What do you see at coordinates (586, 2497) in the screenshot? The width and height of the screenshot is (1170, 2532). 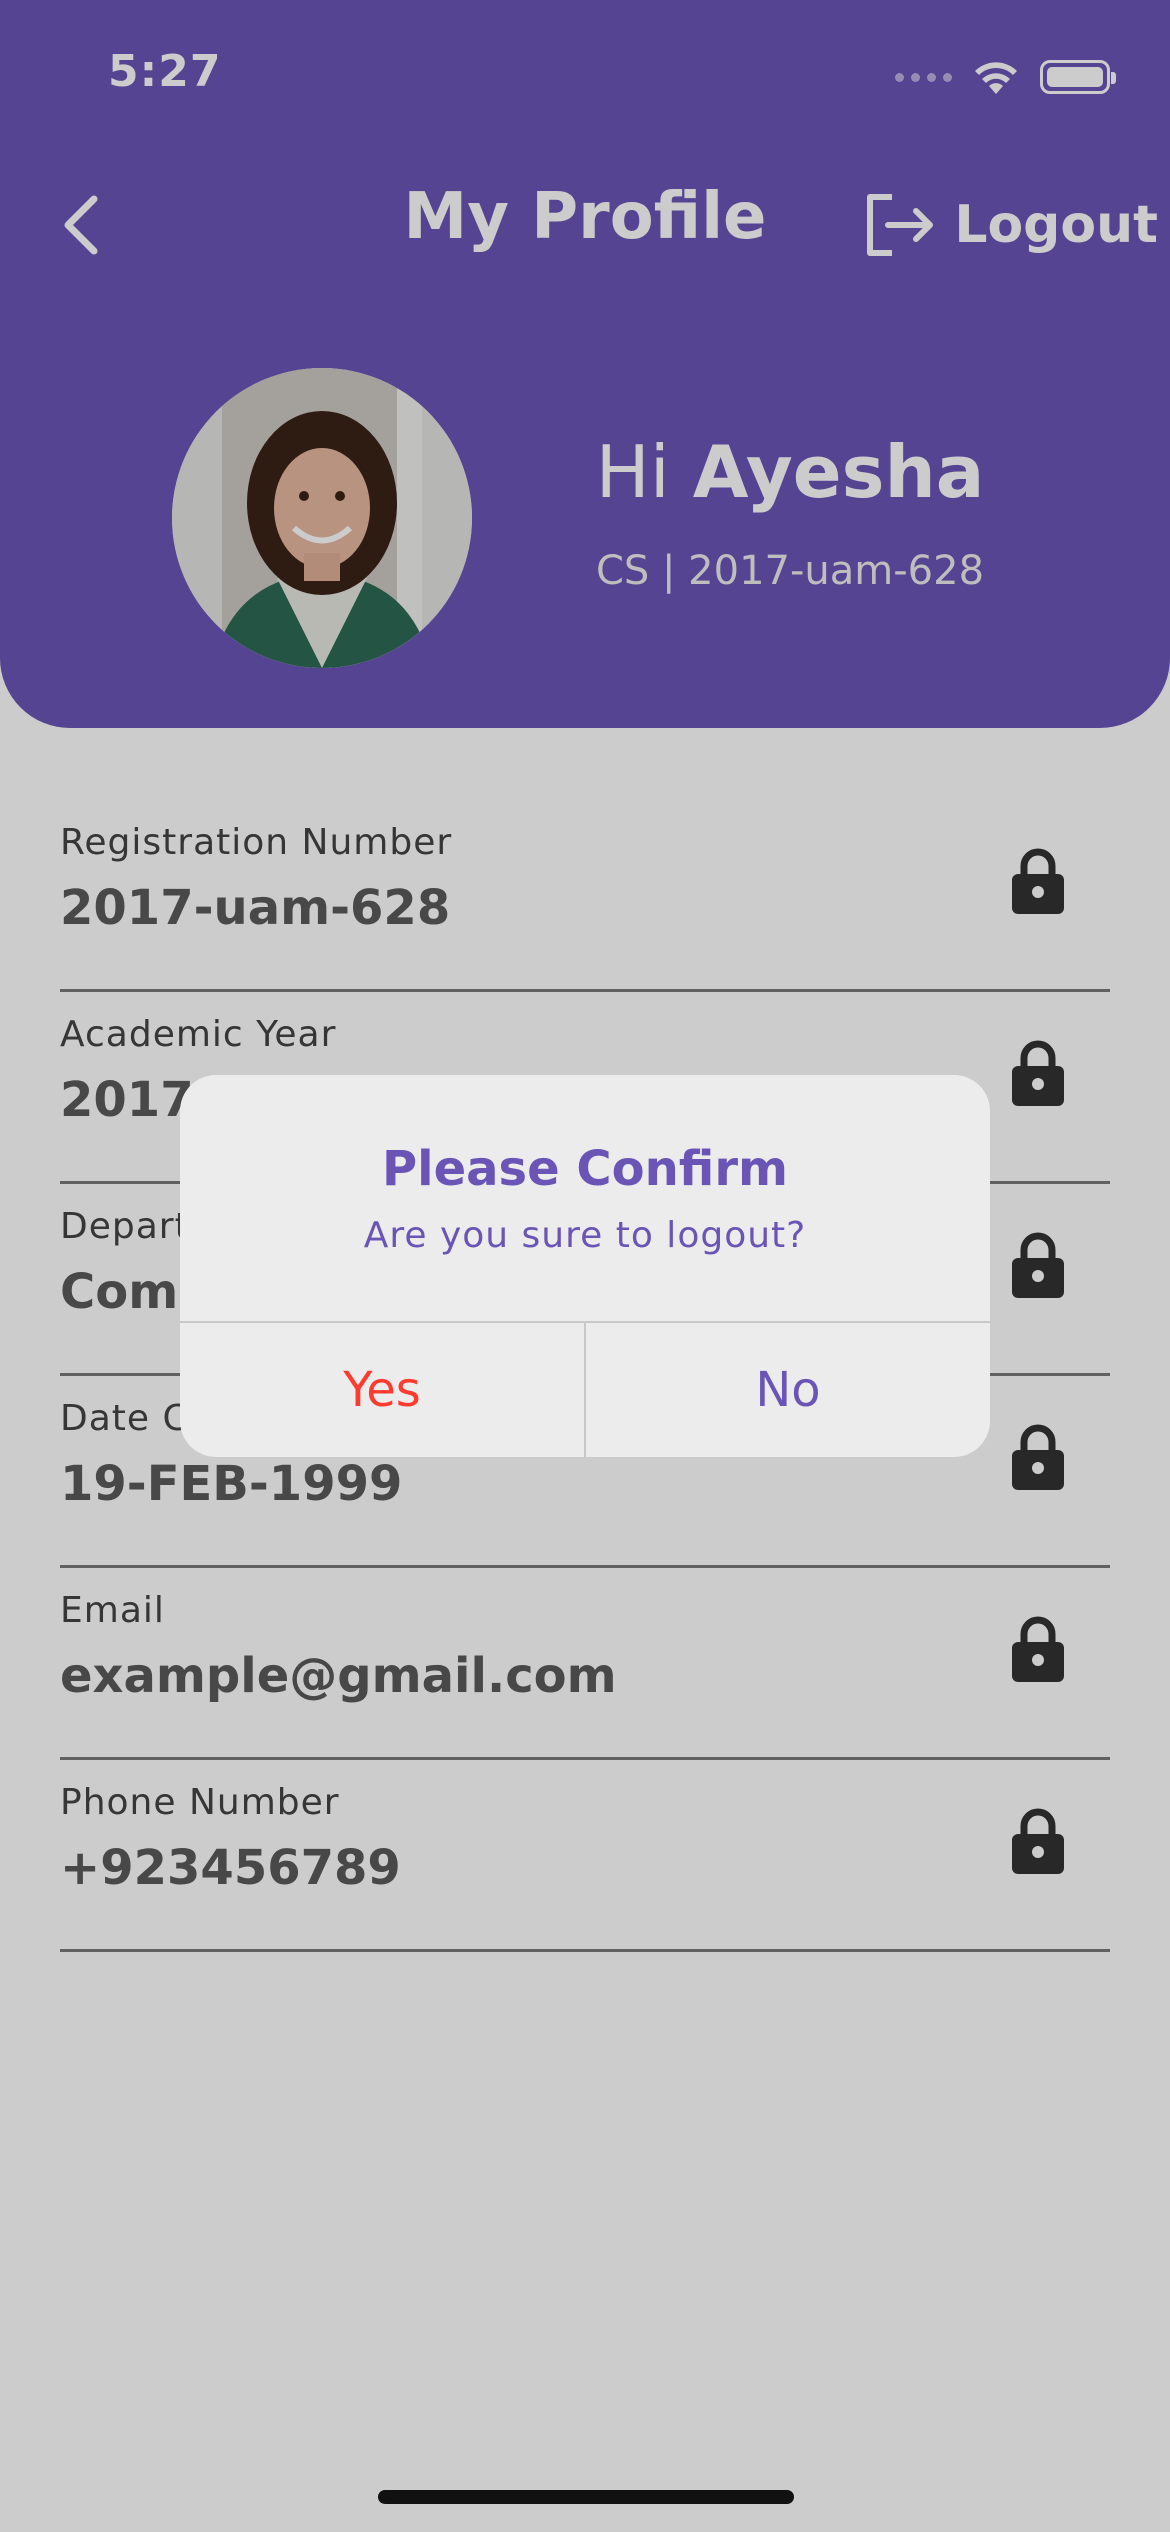 I see `home-indicator` at bounding box center [586, 2497].